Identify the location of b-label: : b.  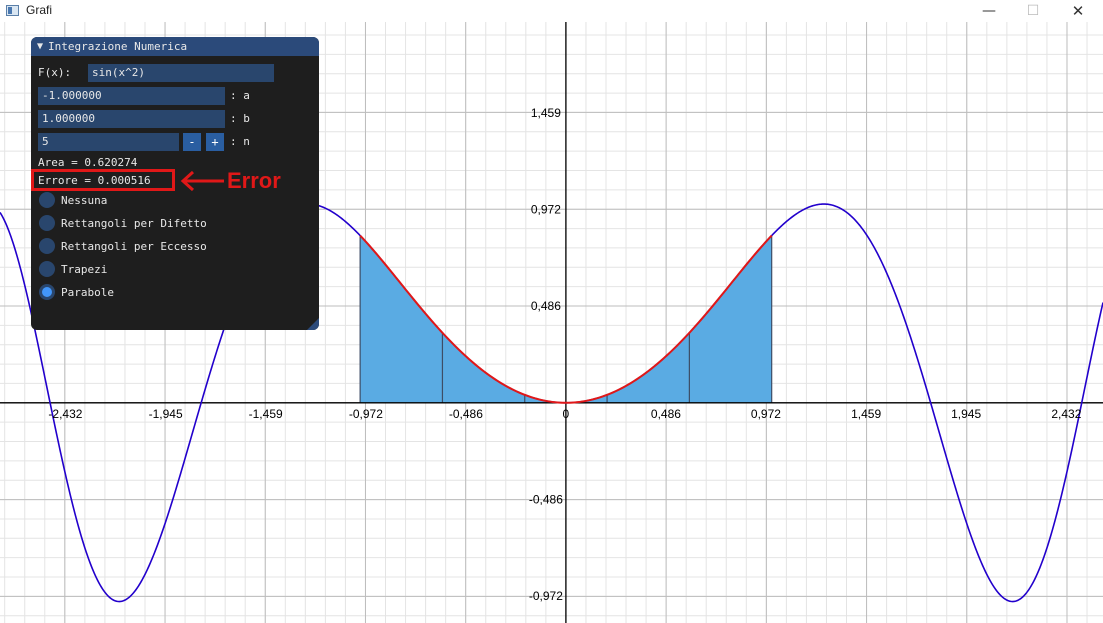
(240, 118).